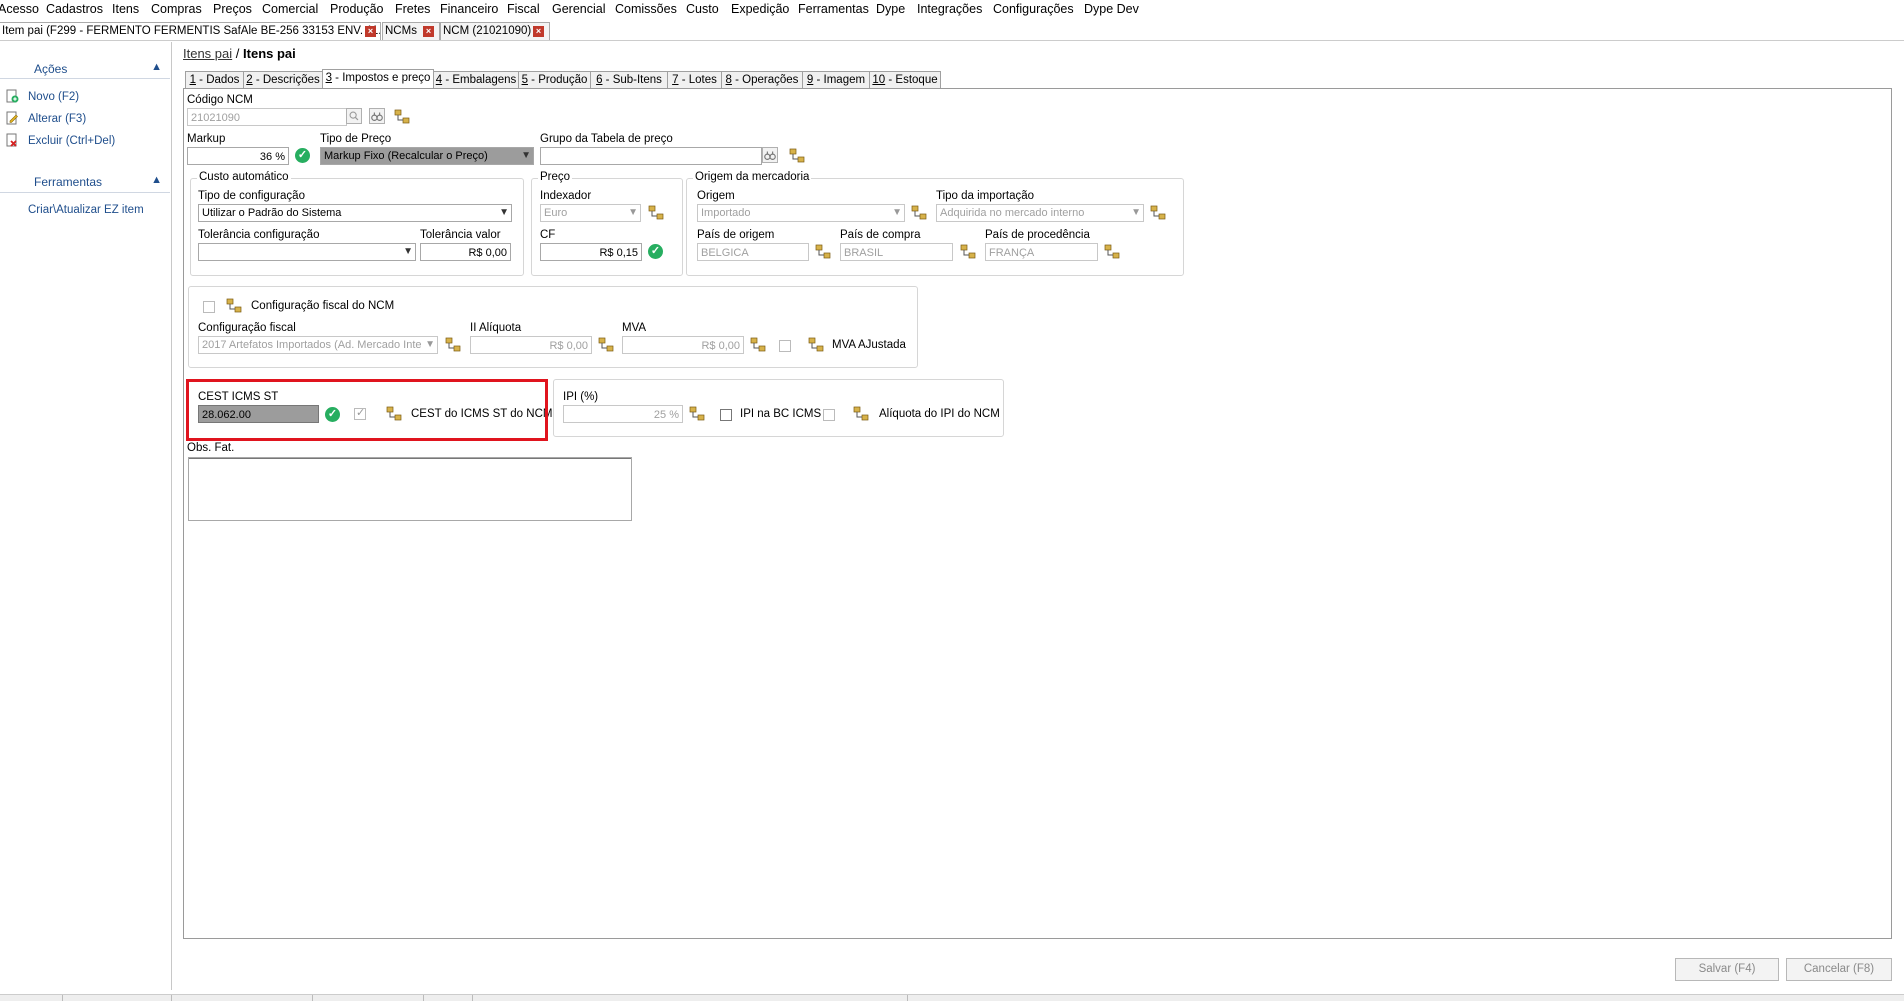 The image size is (1904, 1001). What do you see at coordinates (125, 9) in the screenshot?
I see `menu-itens: Itens` at bounding box center [125, 9].